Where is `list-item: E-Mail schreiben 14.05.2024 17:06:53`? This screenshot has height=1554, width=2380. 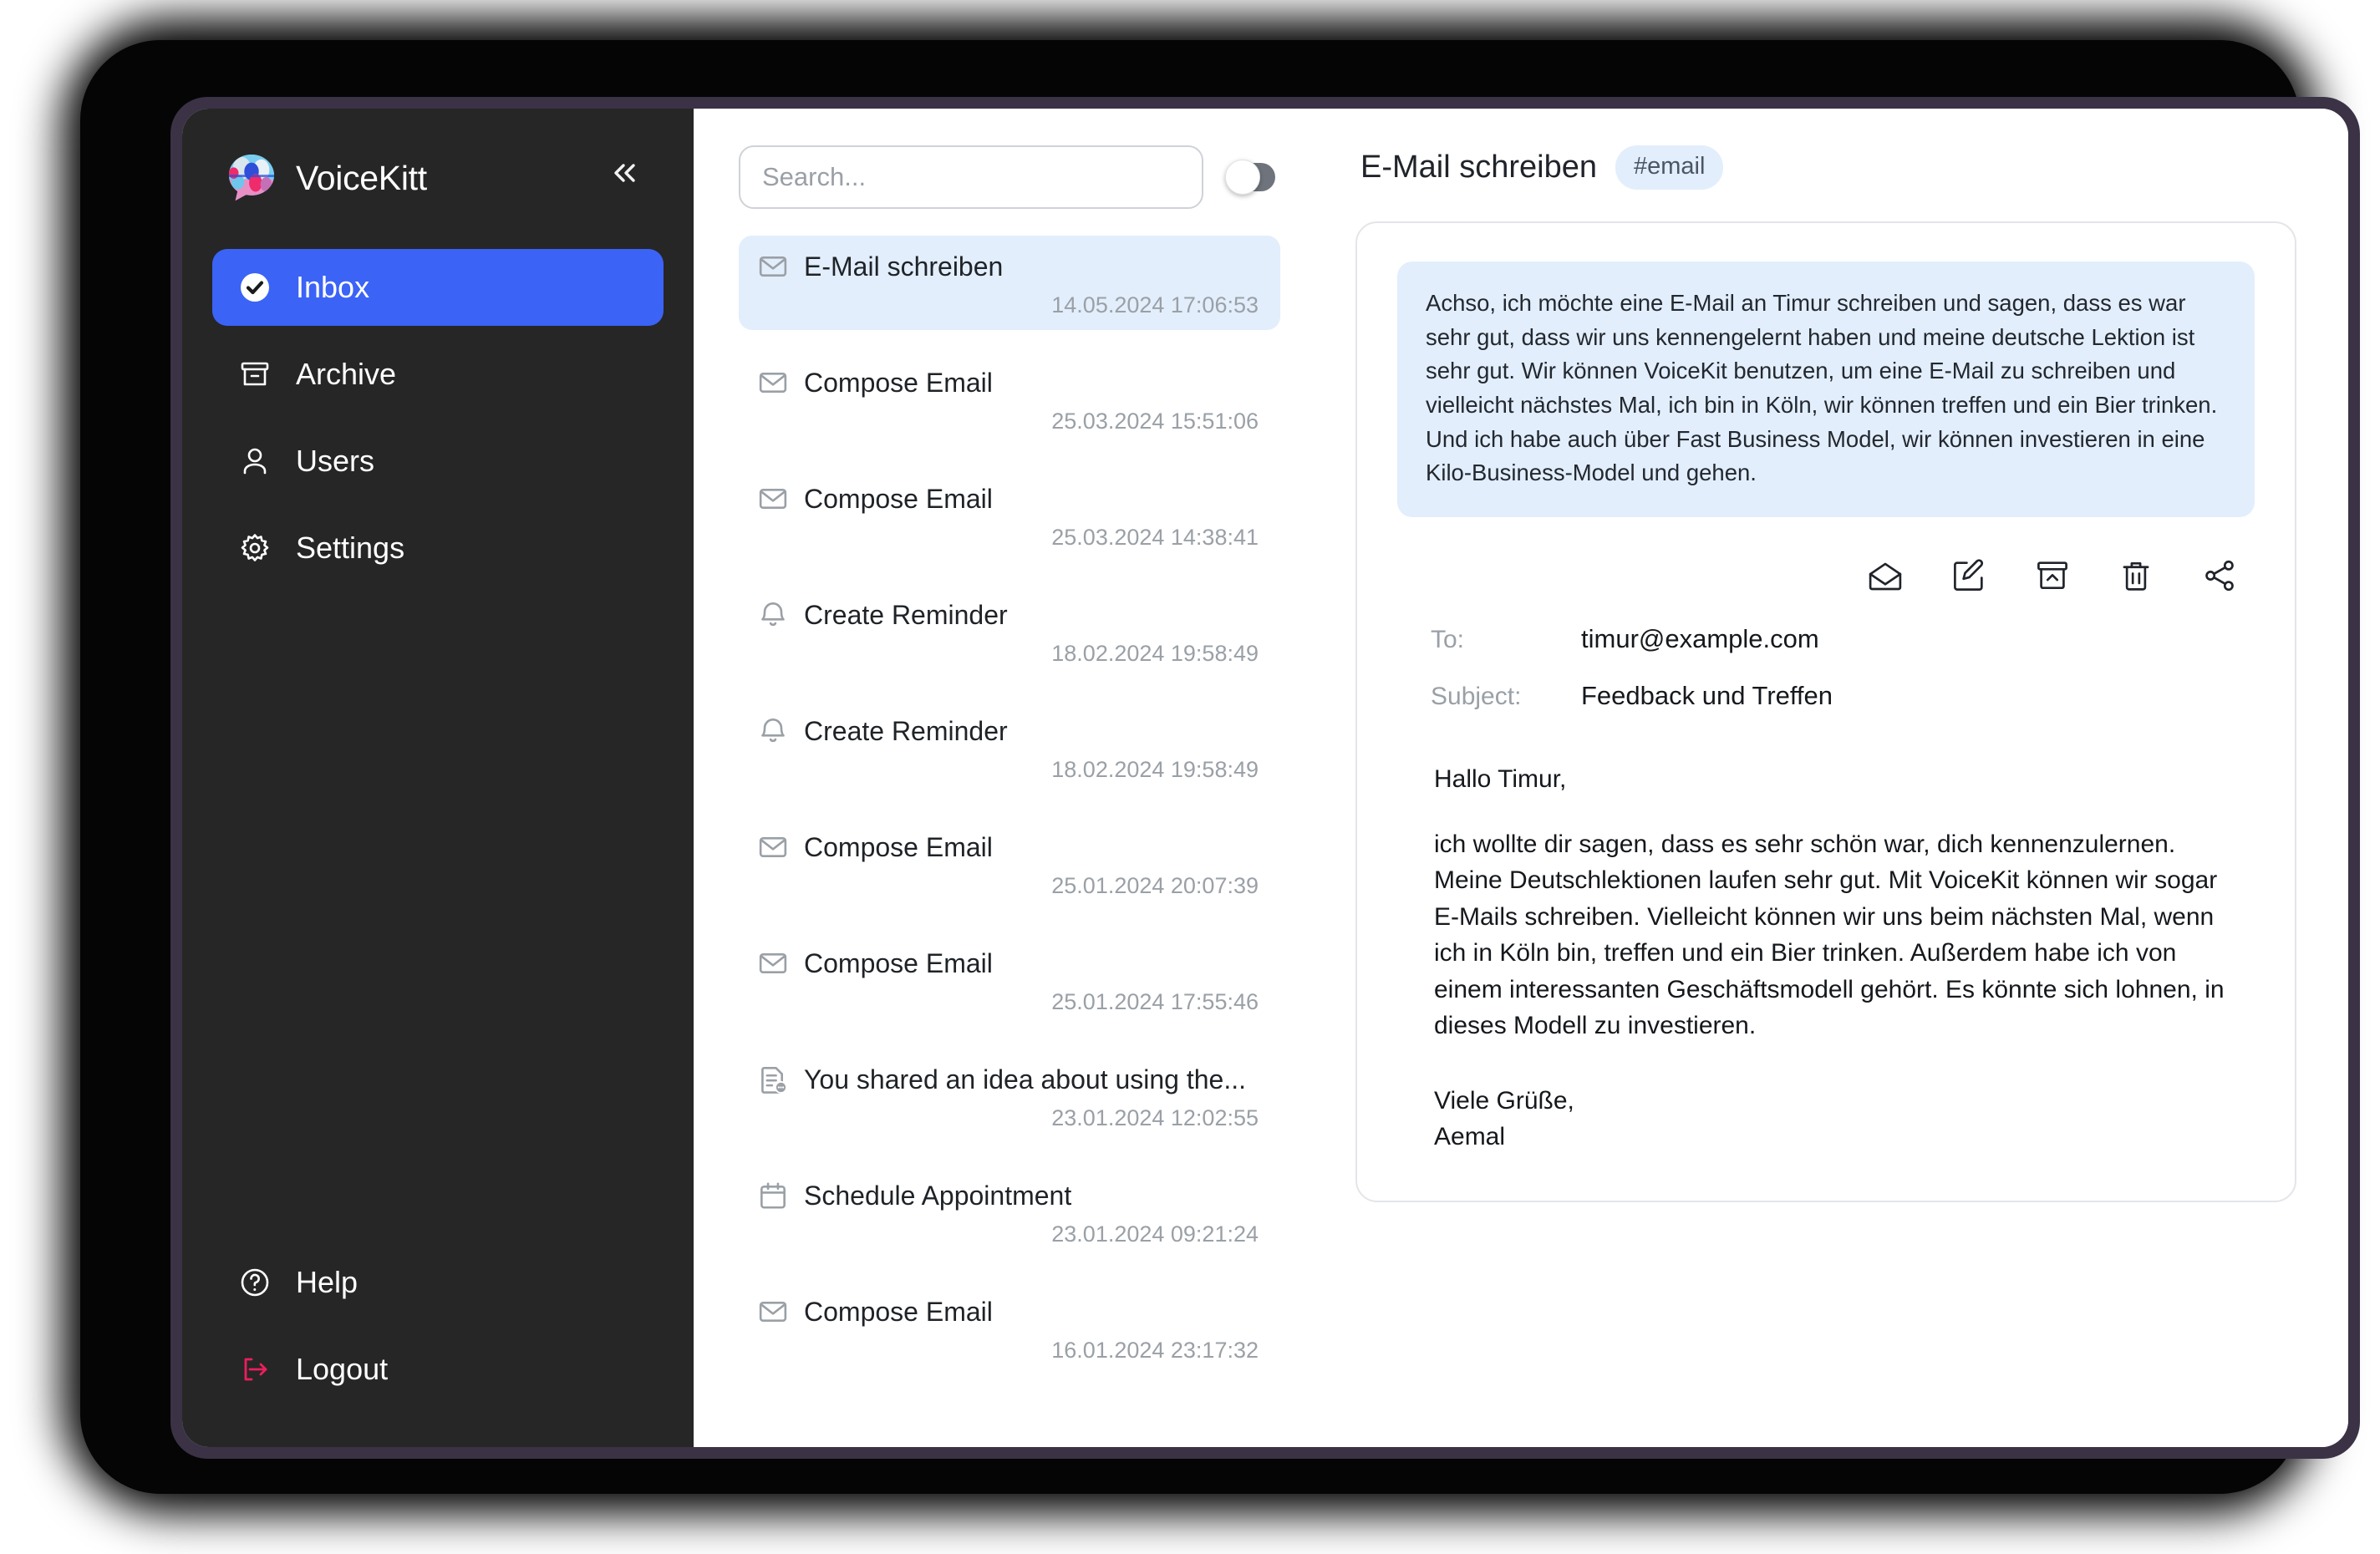 list-item: E-Mail schreiben 14.05.2024 17:06:53 is located at coordinates (1009, 283).